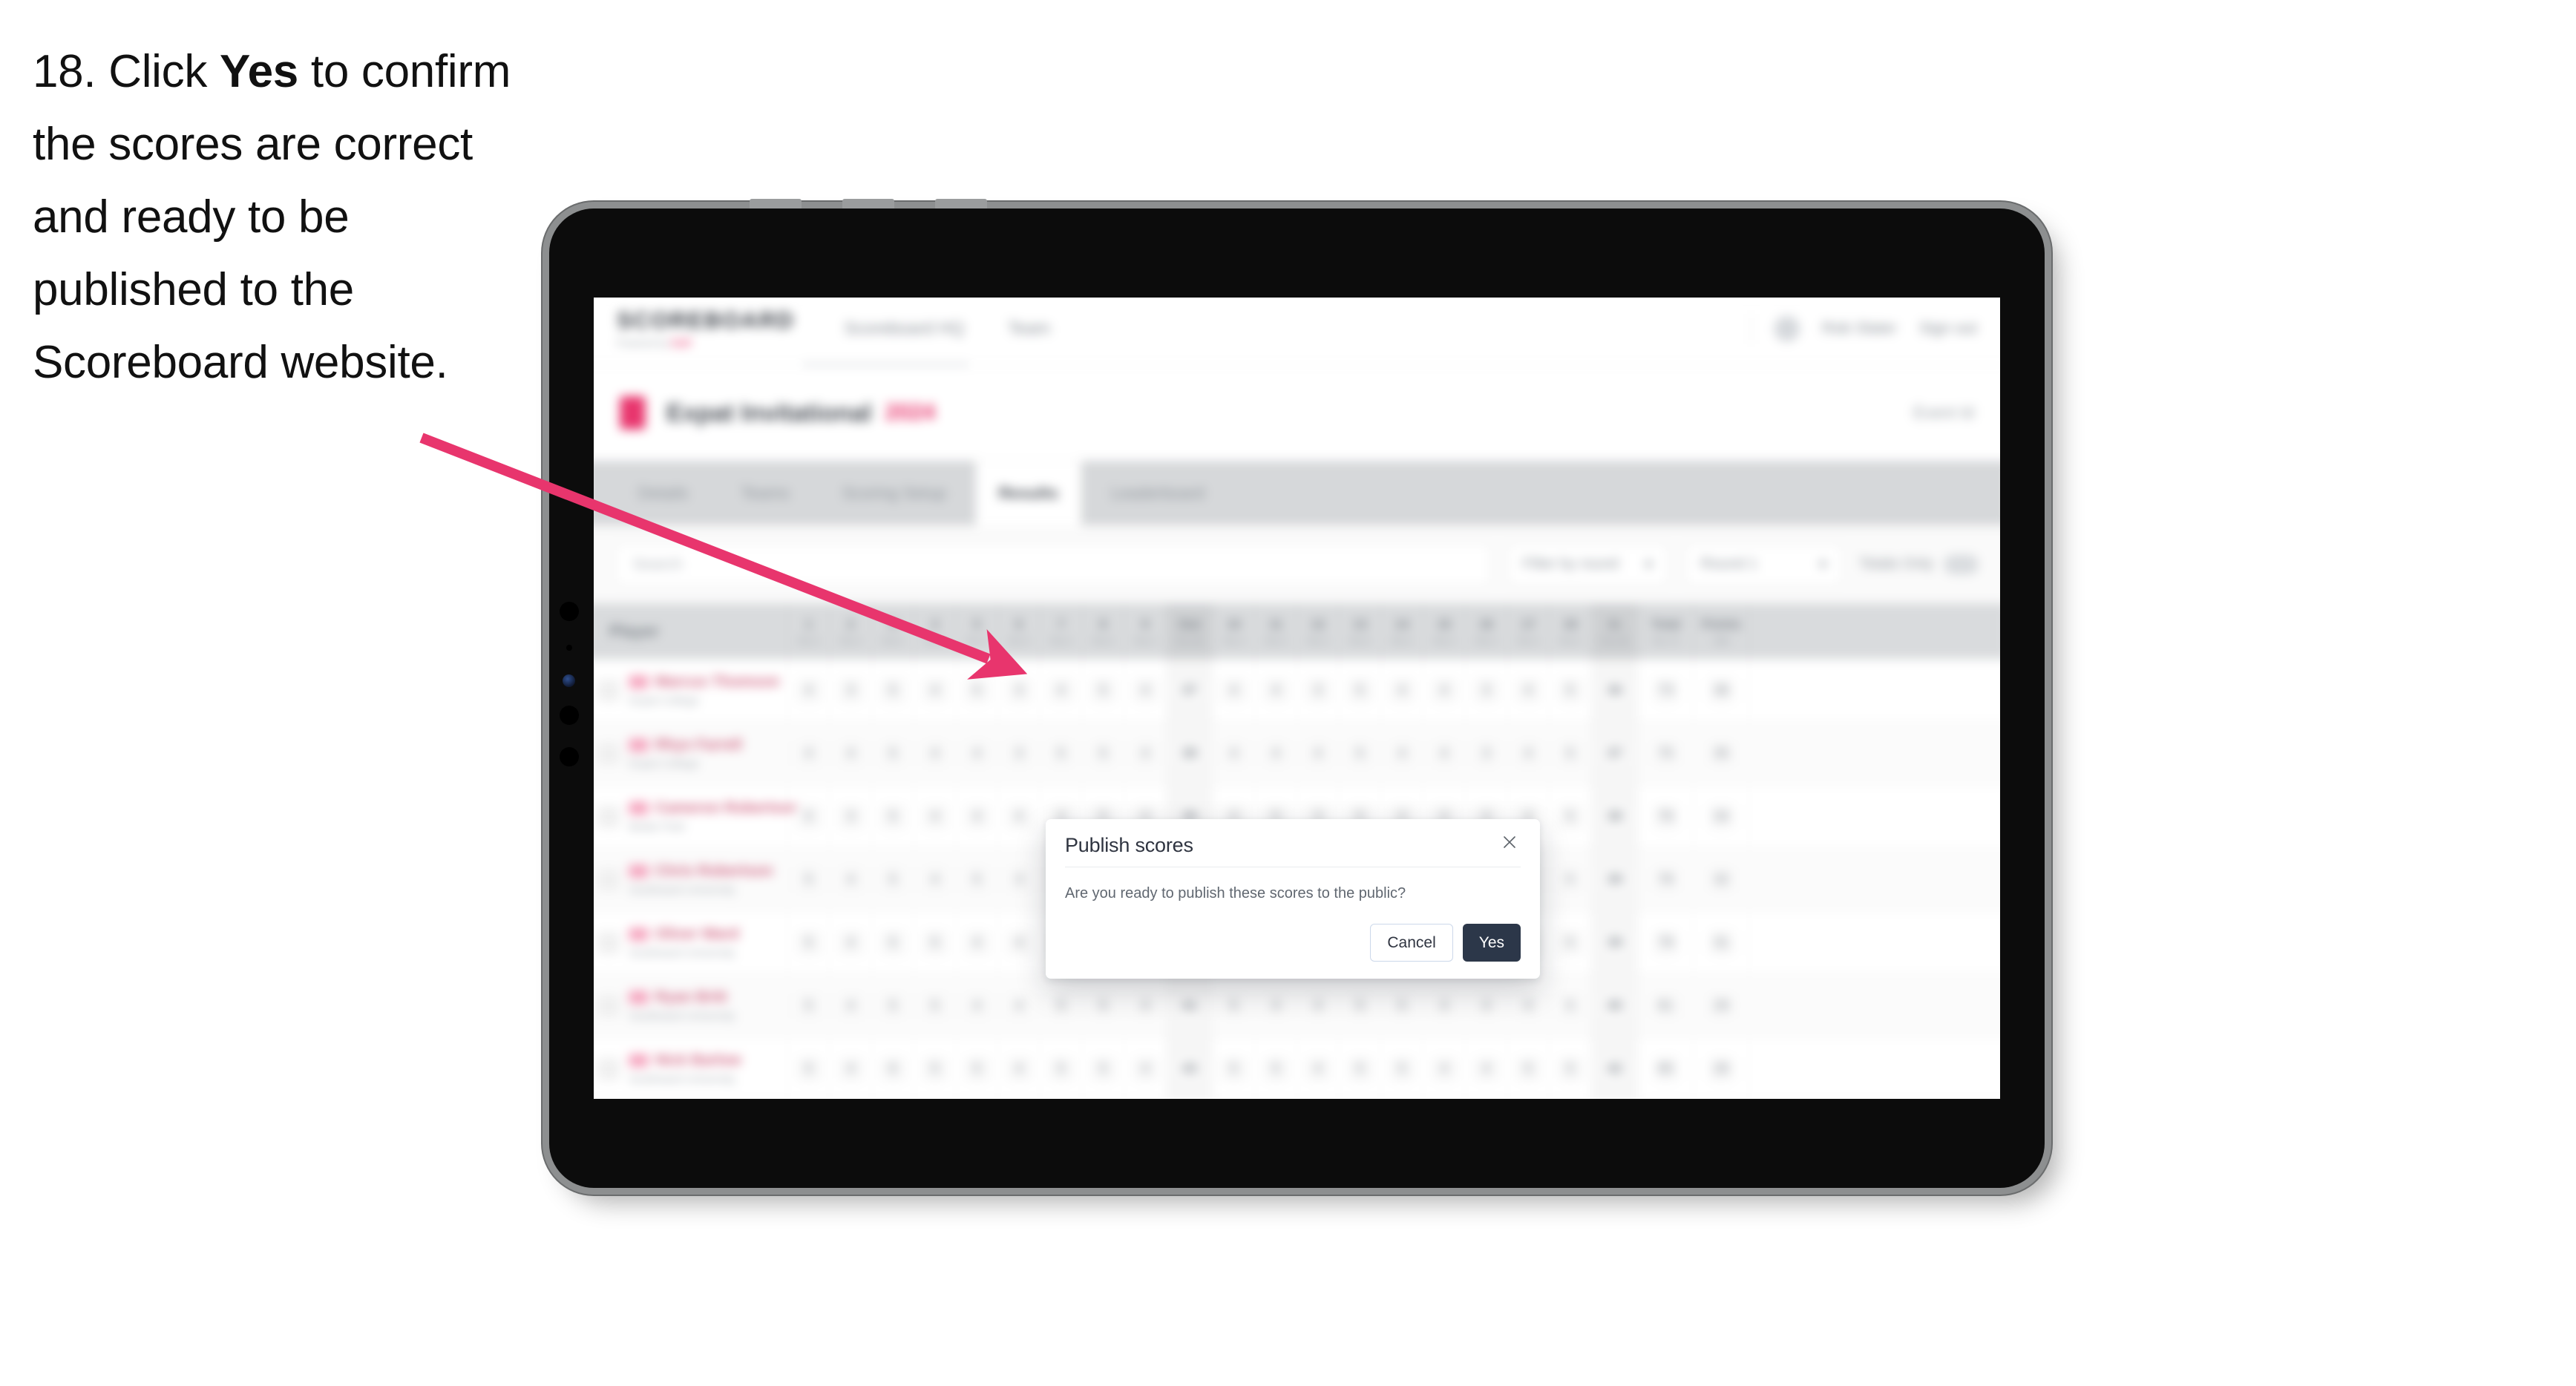 The width and height of the screenshot is (2576, 1386). Describe the element at coordinates (1293, 943) in the screenshot. I see `dialog-actions: Cancel Yes` at that location.